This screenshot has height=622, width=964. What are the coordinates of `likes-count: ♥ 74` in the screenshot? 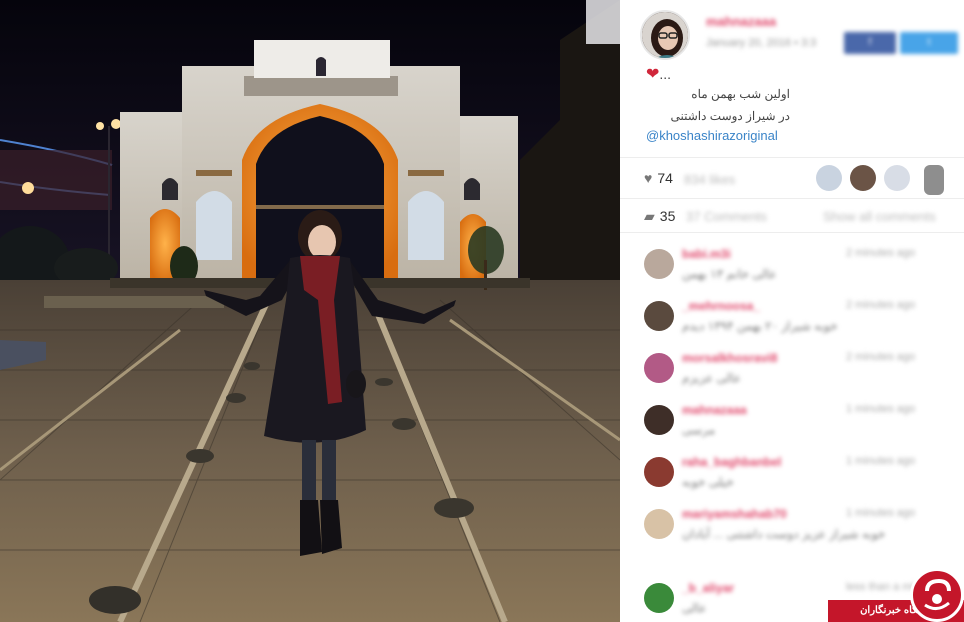 It's located at (658, 178).